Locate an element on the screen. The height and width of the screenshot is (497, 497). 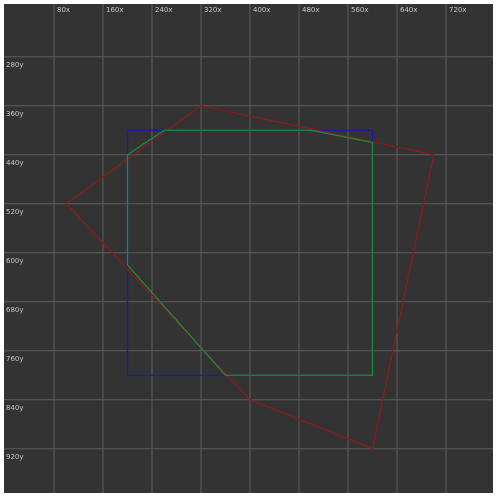
y-tick-label: 520y is located at coordinates (15, 212).